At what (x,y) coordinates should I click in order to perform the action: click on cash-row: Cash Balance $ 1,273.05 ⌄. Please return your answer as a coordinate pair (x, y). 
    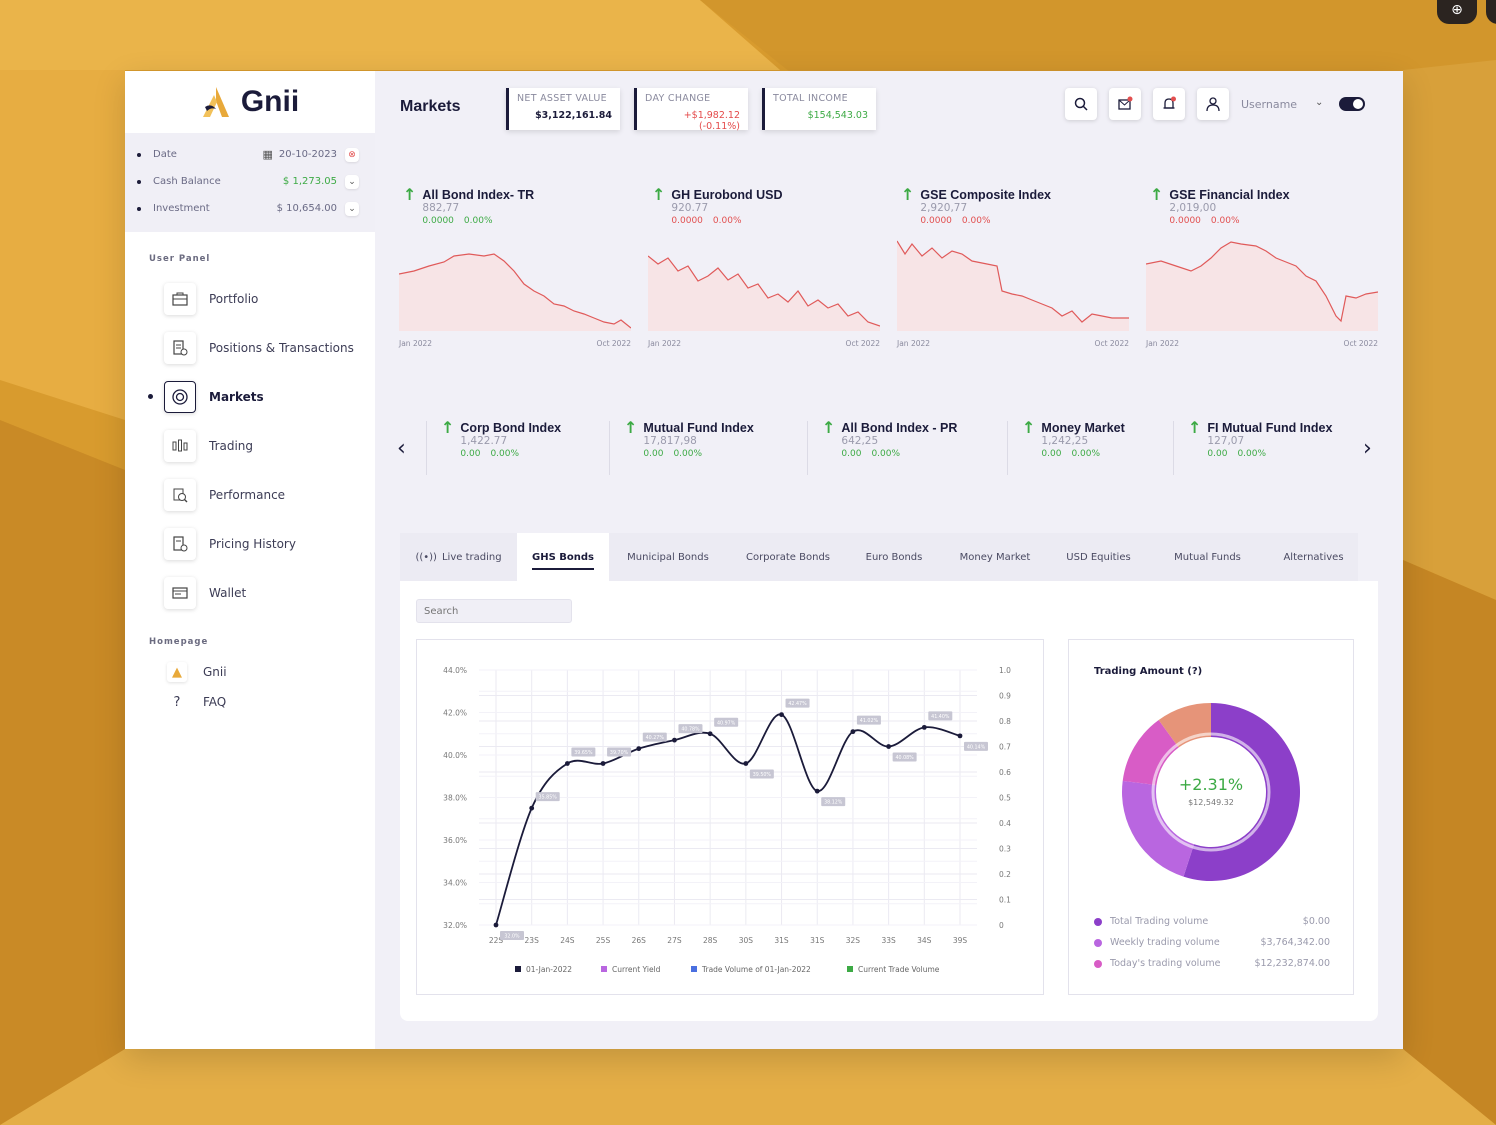
    Looking at the image, I should click on (250, 181).